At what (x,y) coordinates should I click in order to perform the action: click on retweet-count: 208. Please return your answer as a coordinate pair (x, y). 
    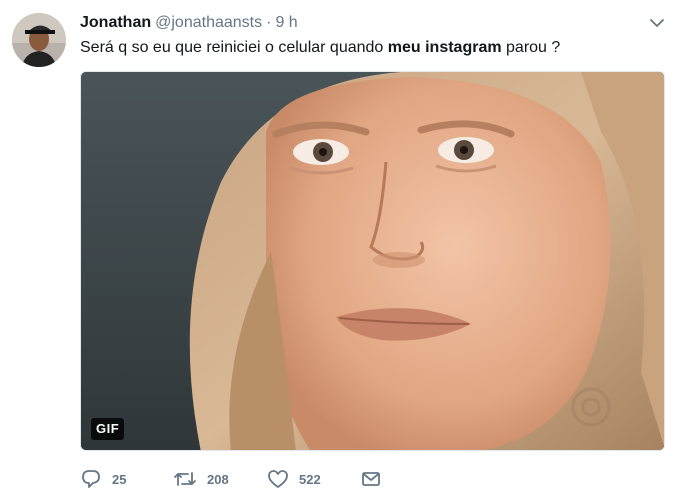
    Looking at the image, I should click on (218, 479).